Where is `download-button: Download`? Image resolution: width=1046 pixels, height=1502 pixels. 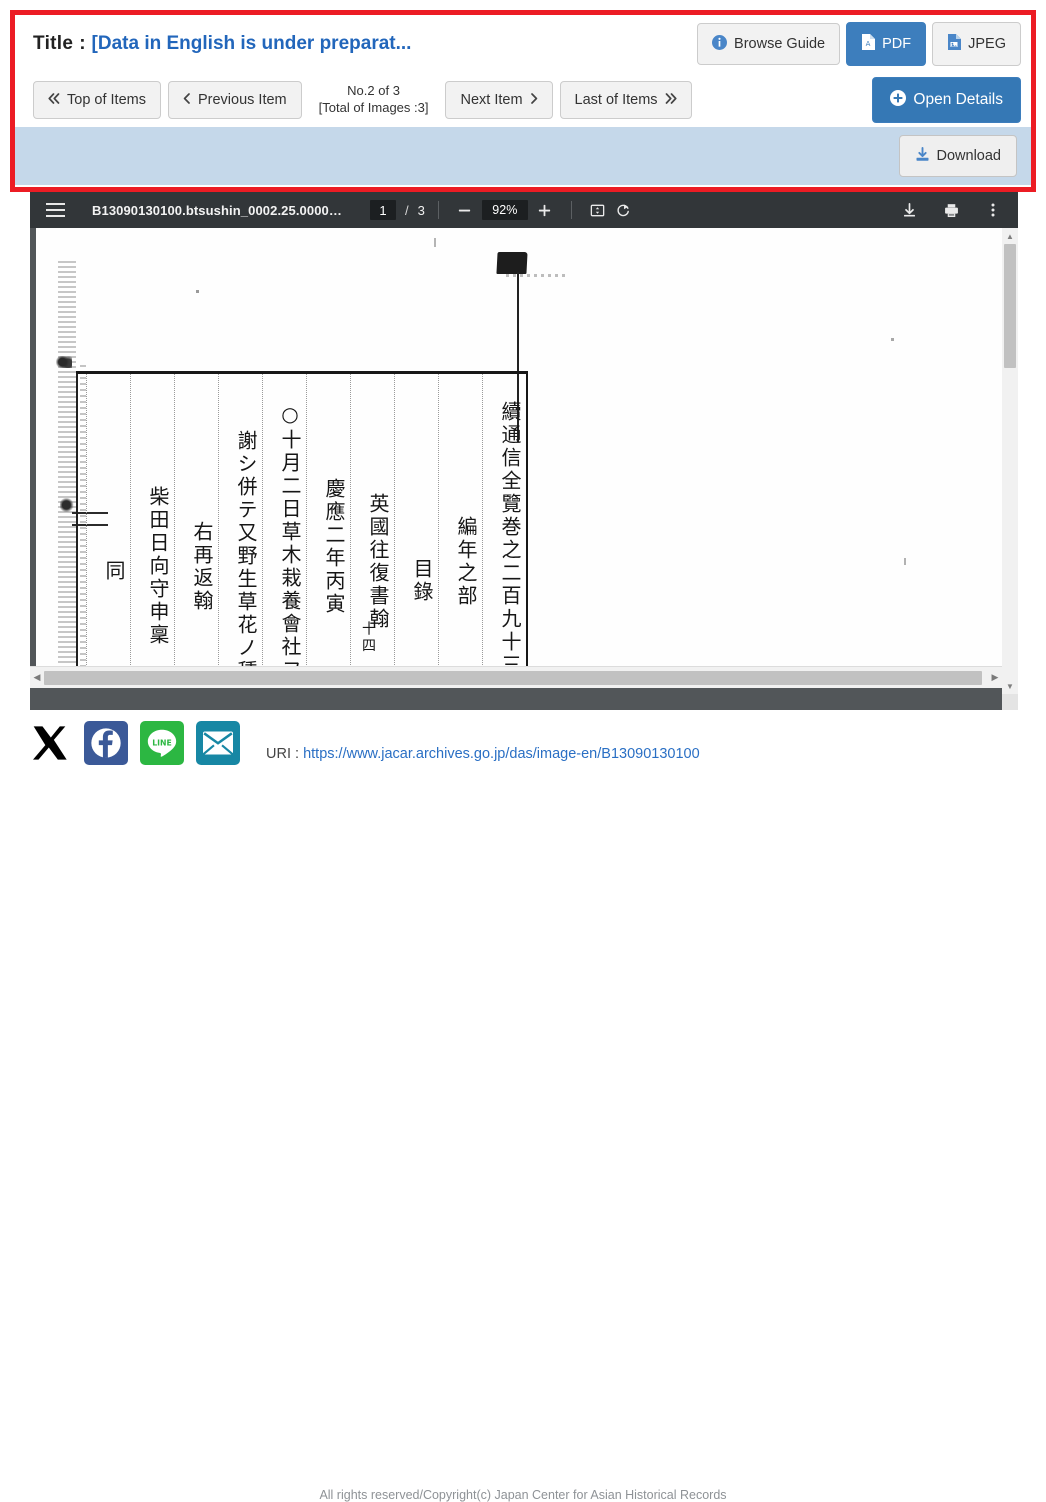
download-button: Download is located at coordinates (957, 156).